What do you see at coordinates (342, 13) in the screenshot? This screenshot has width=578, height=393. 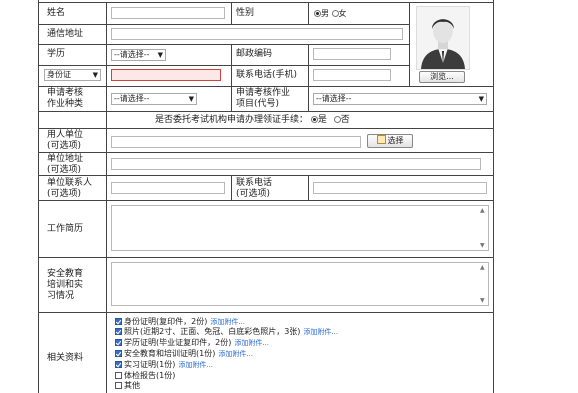 I see `gender-female-label: 女` at bounding box center [342, 13].